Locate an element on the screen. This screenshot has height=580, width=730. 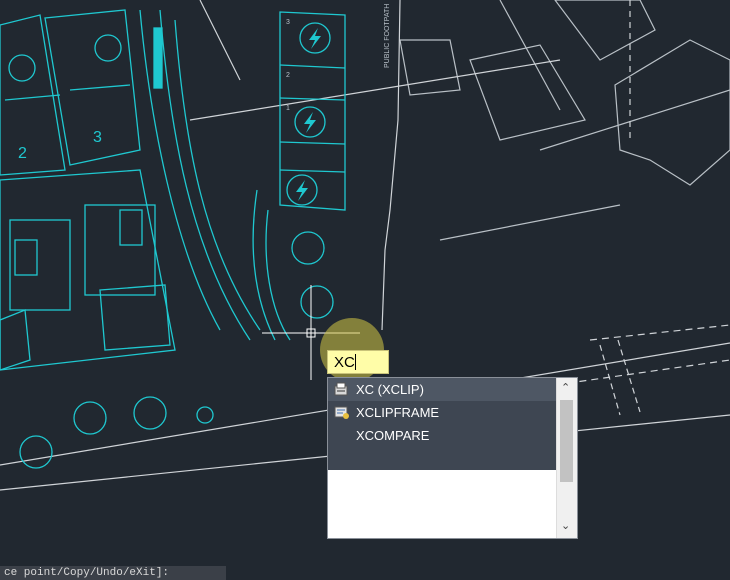
autocomplete-item-xcompare: XCOMPARE is located at coordinates (442, 435).